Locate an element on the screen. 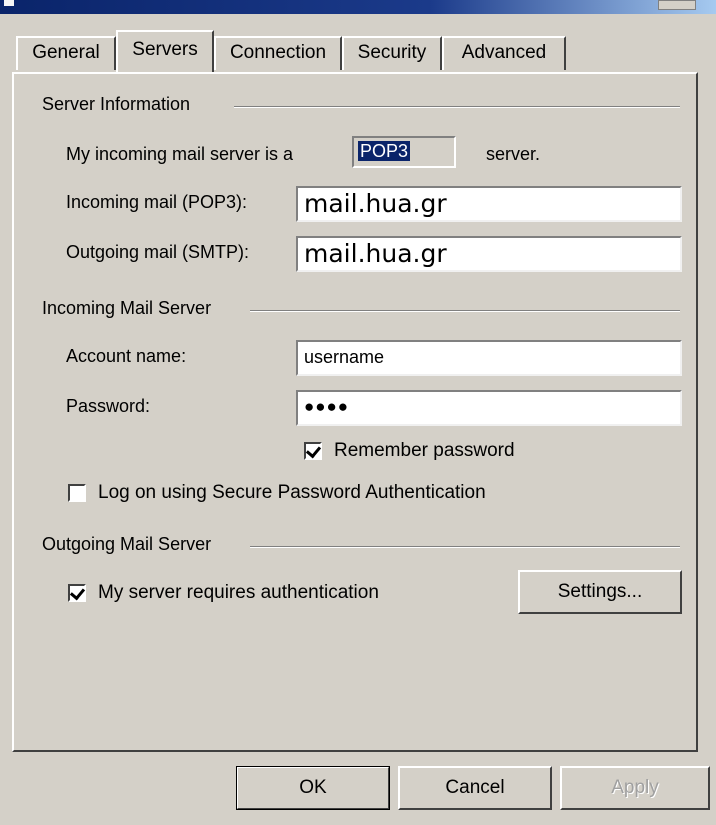 Image resolution: width=716 pixels, height=825 pixels. checkbox-unchecked is located at coordinates (77, 493).